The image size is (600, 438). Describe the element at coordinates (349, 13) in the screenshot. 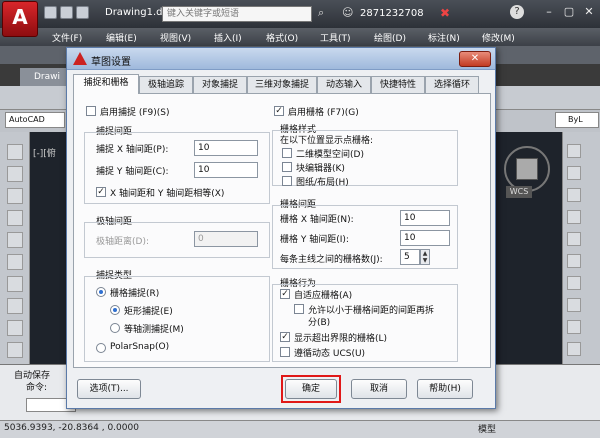

I see `user-icon: ☺` at that location.